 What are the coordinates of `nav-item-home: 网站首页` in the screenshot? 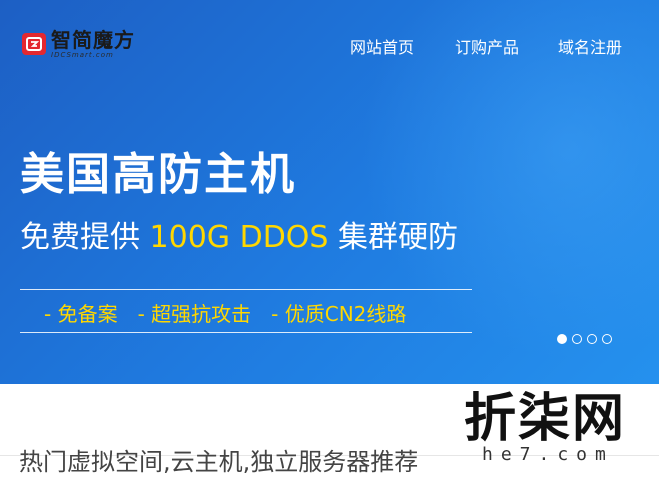 It's located at (382, 46).